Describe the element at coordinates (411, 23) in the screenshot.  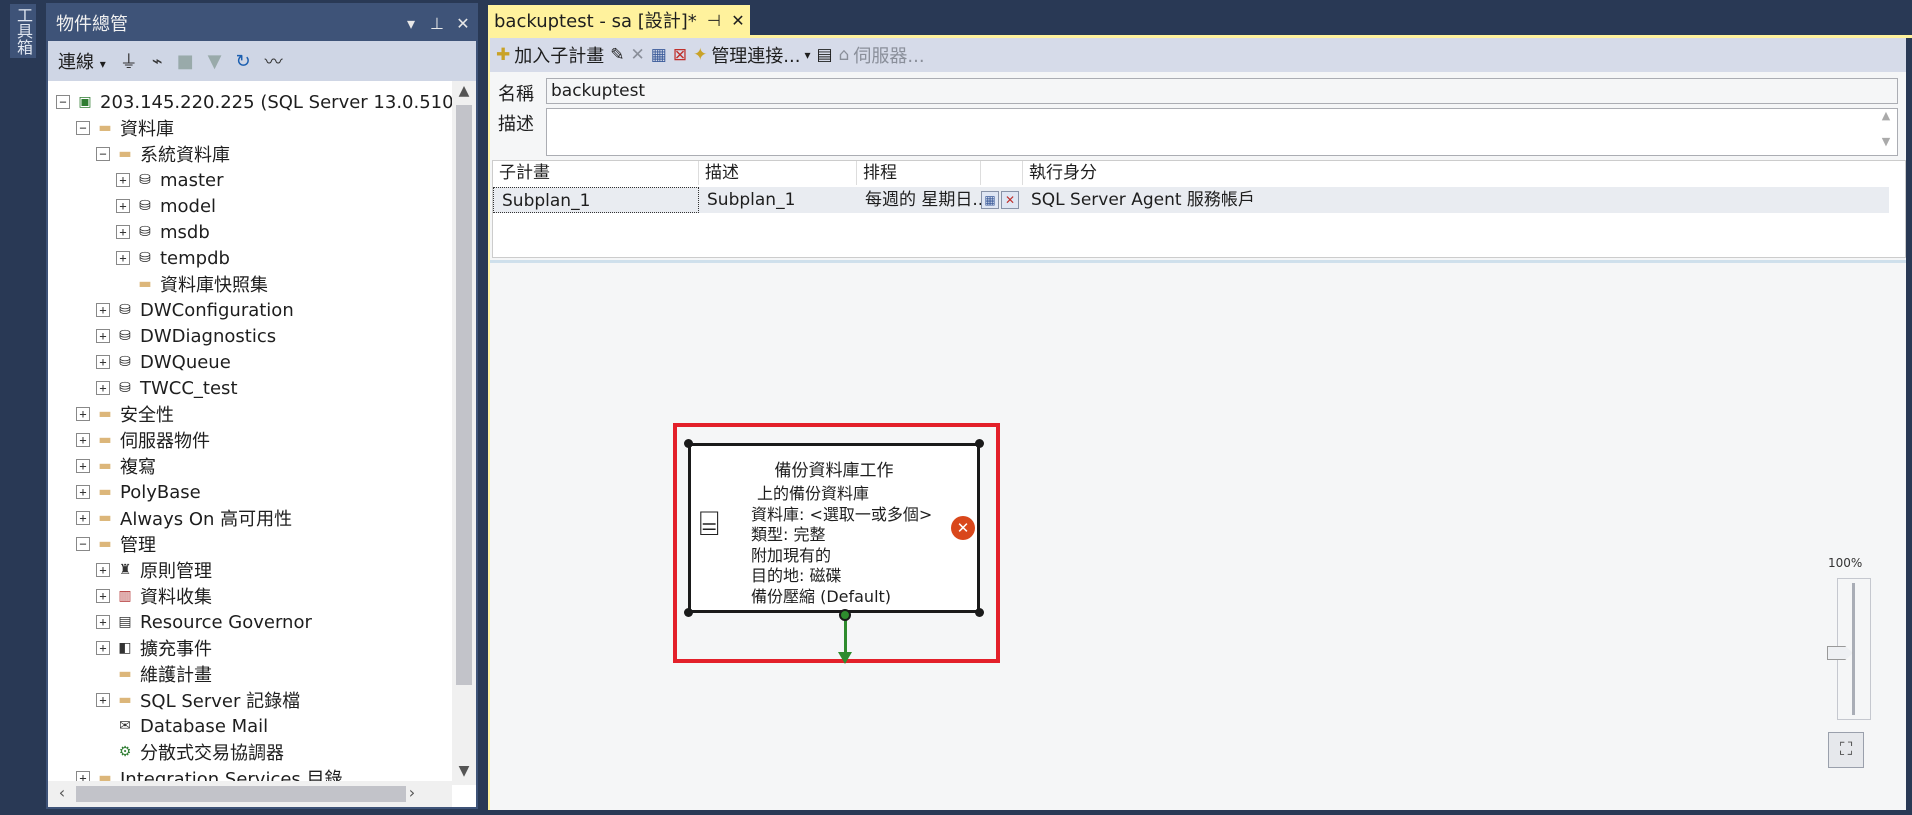
I see `dropdown-arrow-icon: ▾` at that location.